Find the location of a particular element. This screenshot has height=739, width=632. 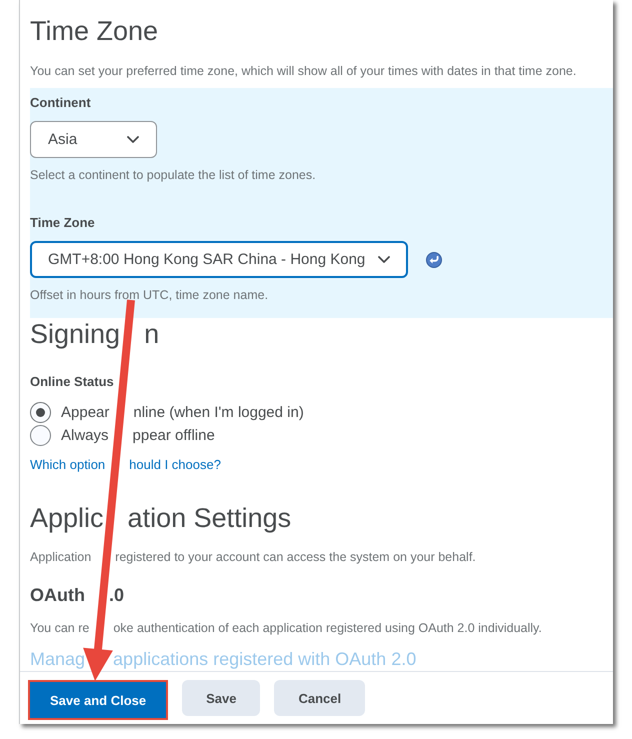

section-title: Signing is located at coordinates (75, 334).